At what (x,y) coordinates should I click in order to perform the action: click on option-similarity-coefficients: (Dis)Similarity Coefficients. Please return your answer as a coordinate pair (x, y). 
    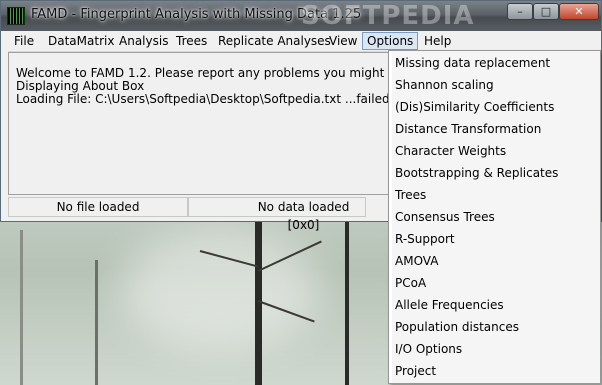
    Looking at the image, I should click on (474, 107).